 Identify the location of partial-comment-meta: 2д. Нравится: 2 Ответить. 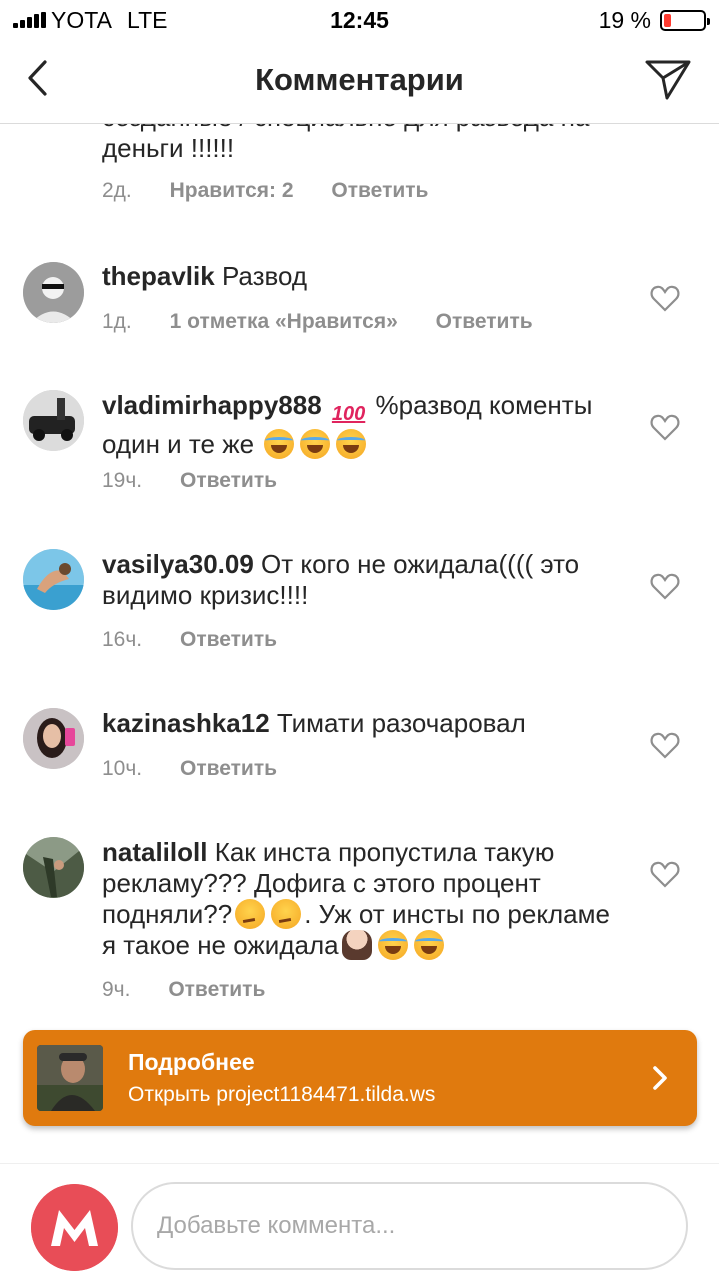
(281, 191).